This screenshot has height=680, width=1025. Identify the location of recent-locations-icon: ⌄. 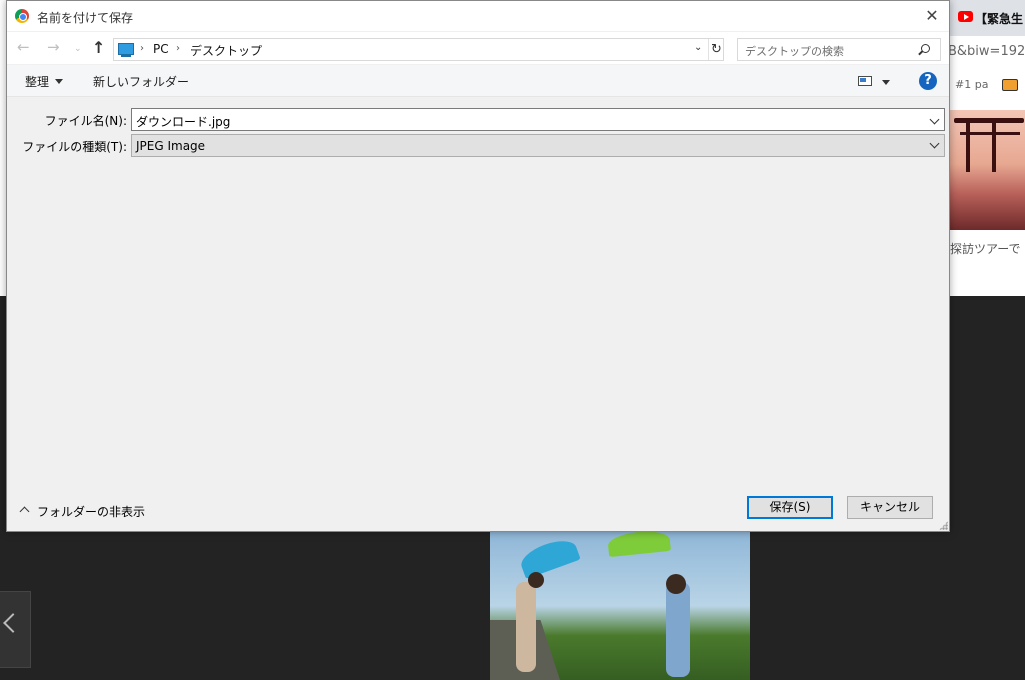
(78, 49).